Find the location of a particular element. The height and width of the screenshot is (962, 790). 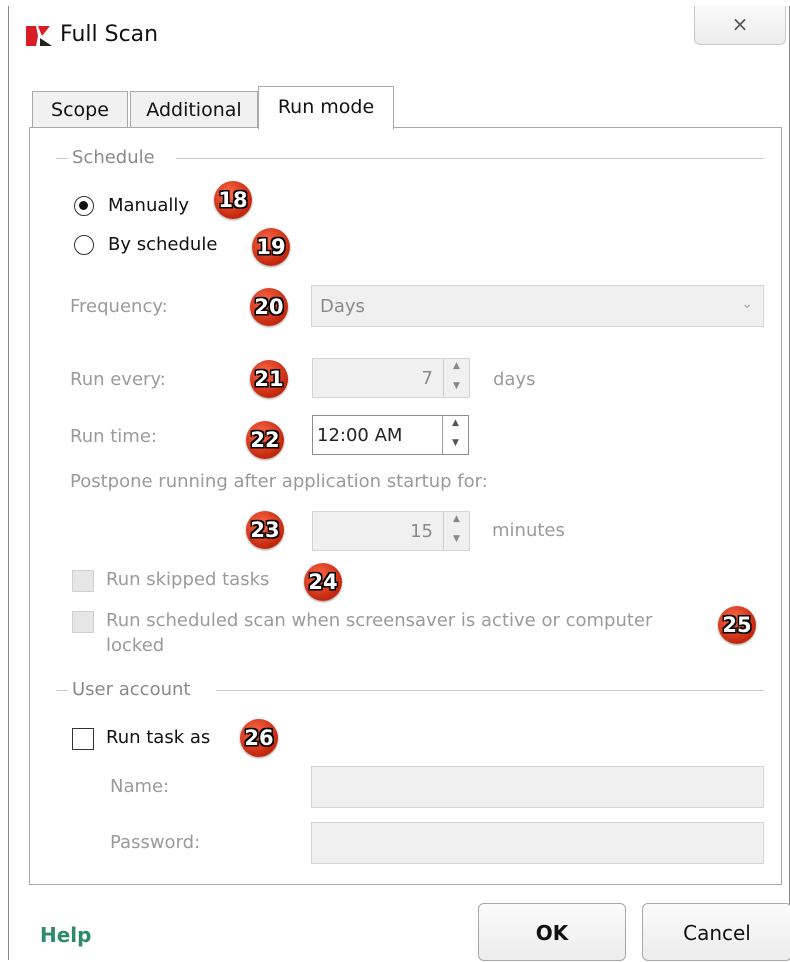

callout-badge-18: 18 is located at coordinates (233, 200).